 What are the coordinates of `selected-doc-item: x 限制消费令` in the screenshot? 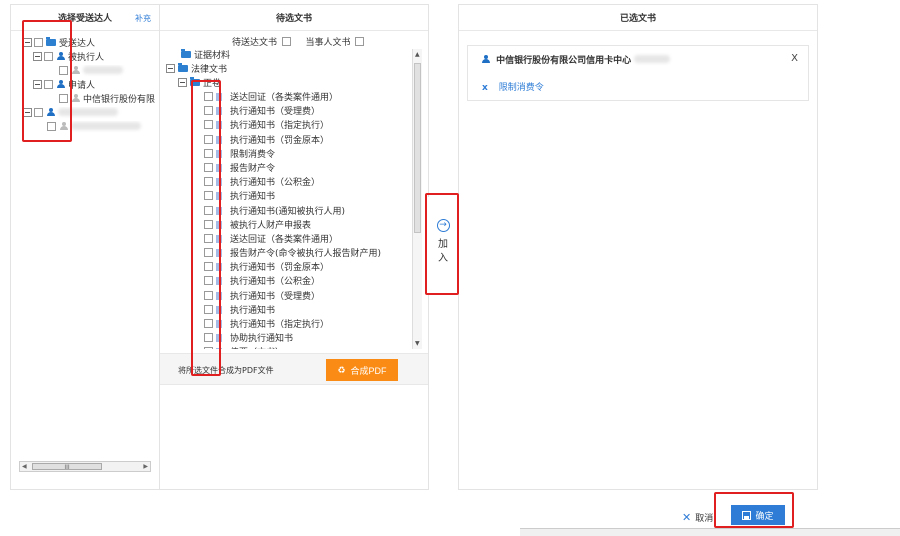 It's located at (513, 86).